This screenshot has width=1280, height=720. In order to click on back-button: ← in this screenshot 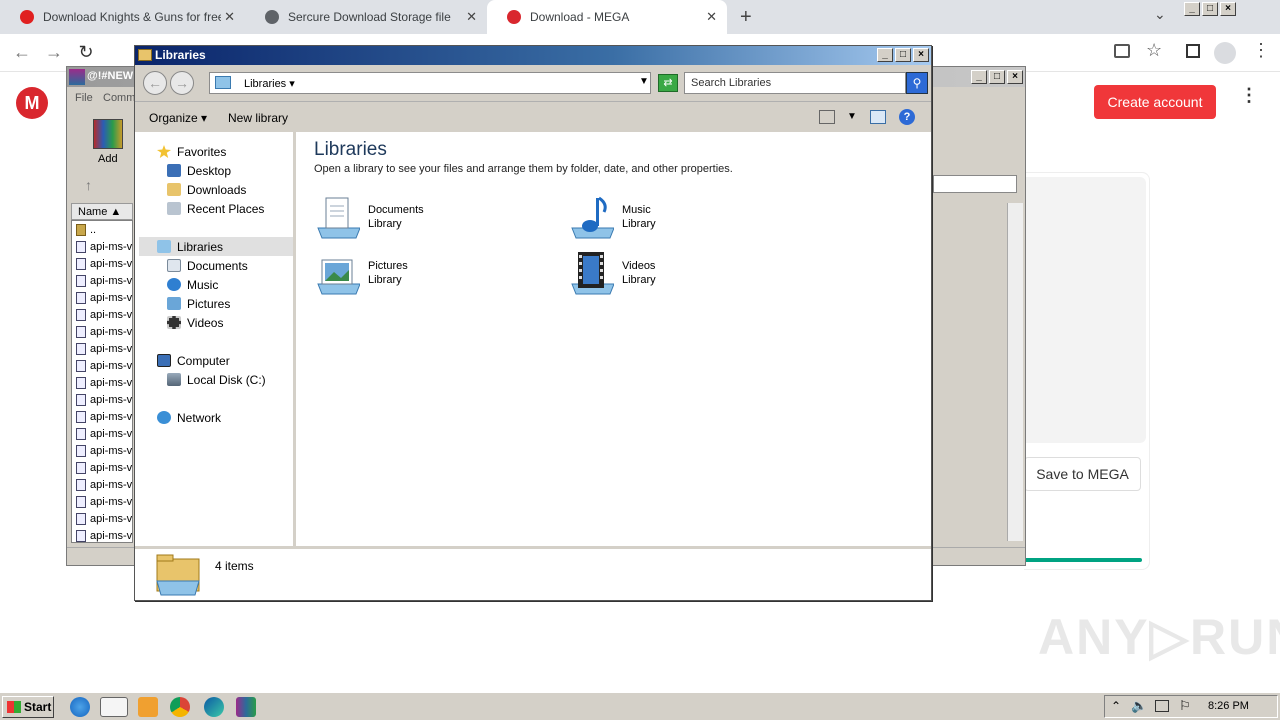, I will do `click(22, 52)`.